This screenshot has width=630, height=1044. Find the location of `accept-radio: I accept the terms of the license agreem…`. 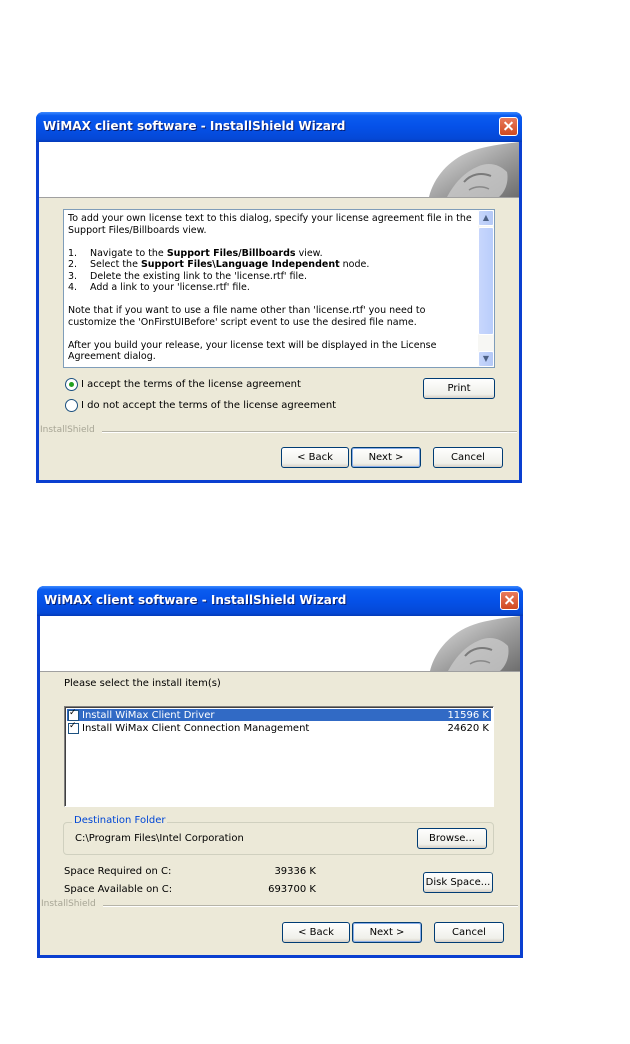

accept-radio: I accept the terms of the license agreem… is located at coordinates (183, 384).